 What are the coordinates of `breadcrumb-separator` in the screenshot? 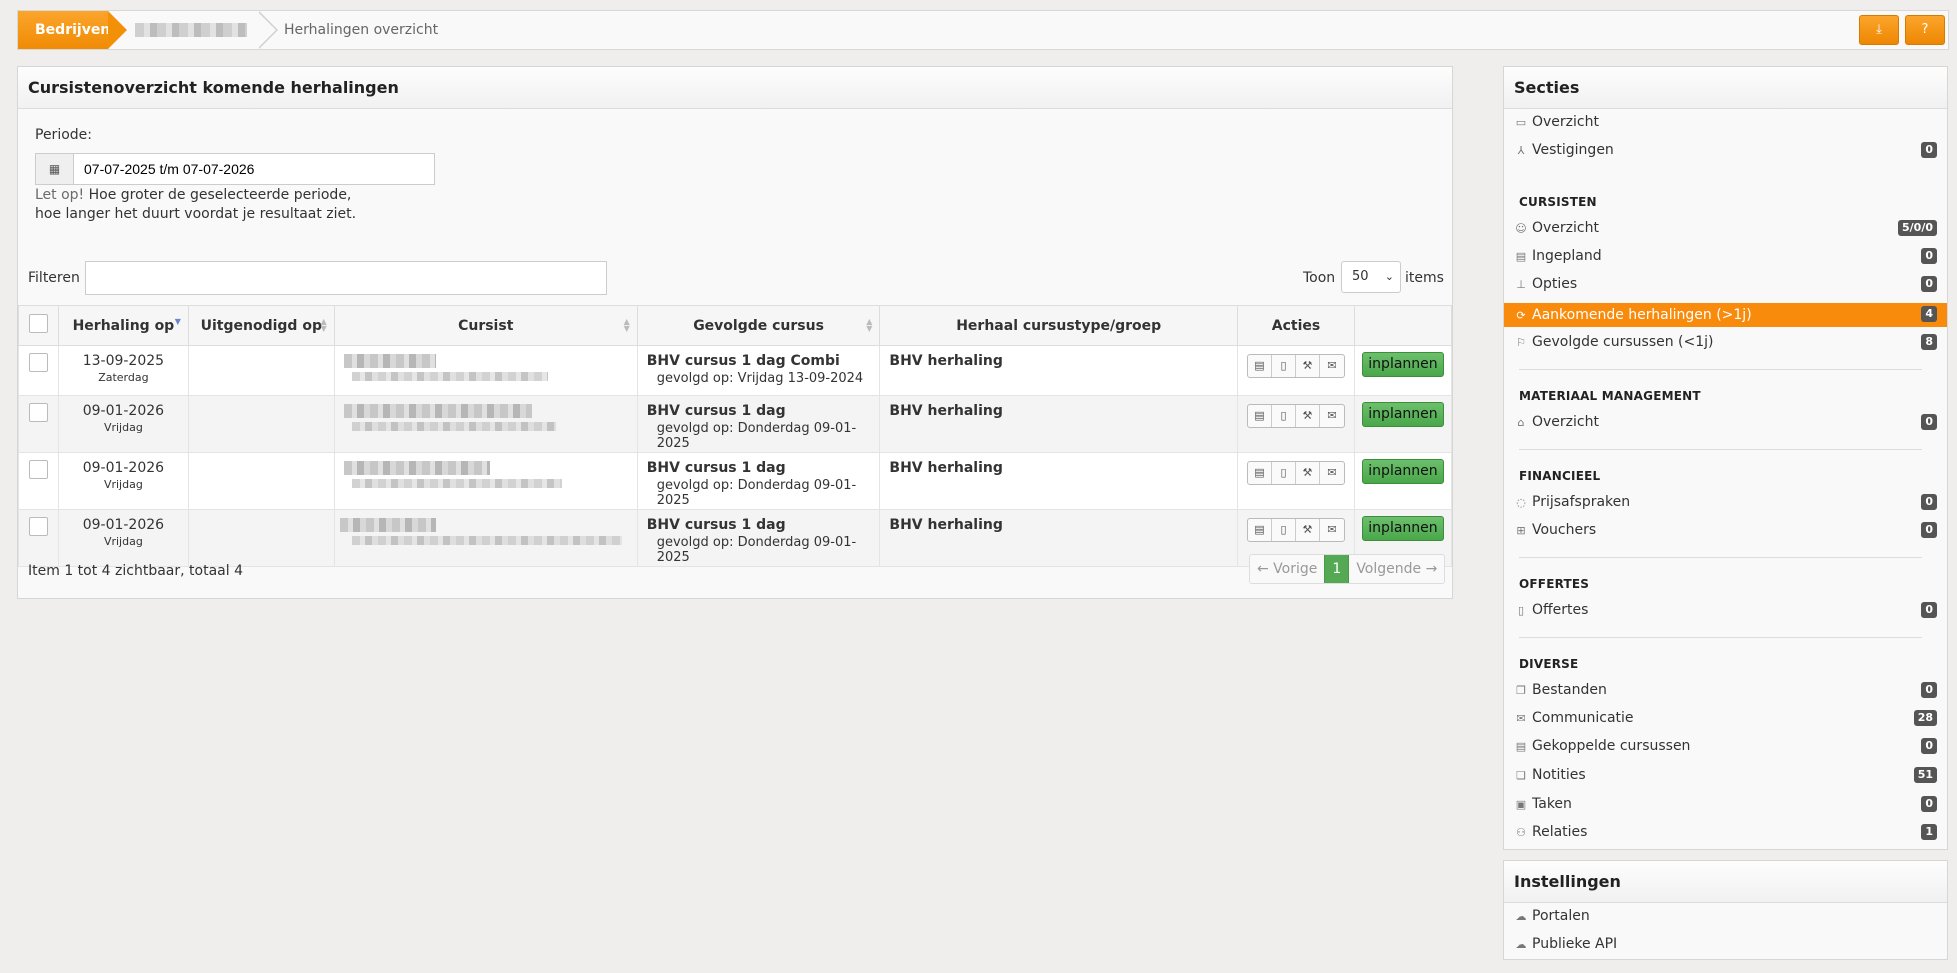 It's located at (269, 30).